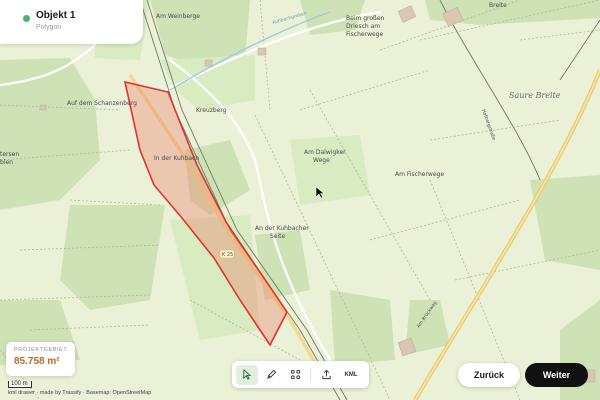 Image resolution: width=600 pixels, height=400 pixels. I want to click on upload-button, so click(326, 375).